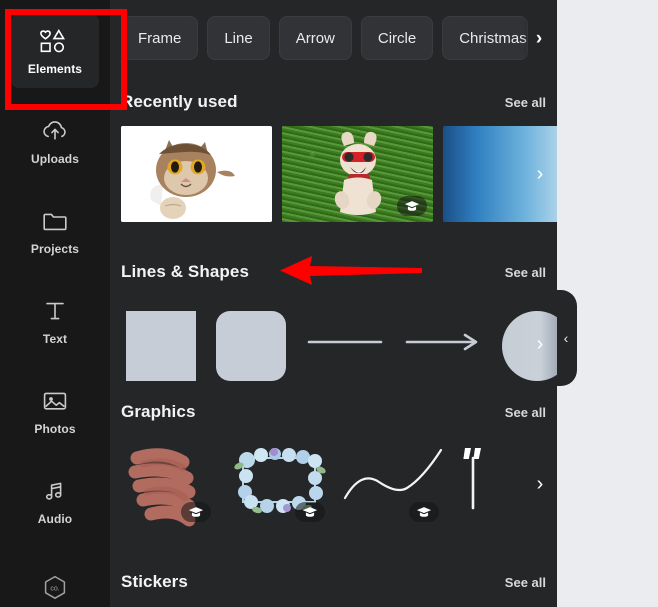  I want to click on chip-christmas: Christmas, so click(485, 38).